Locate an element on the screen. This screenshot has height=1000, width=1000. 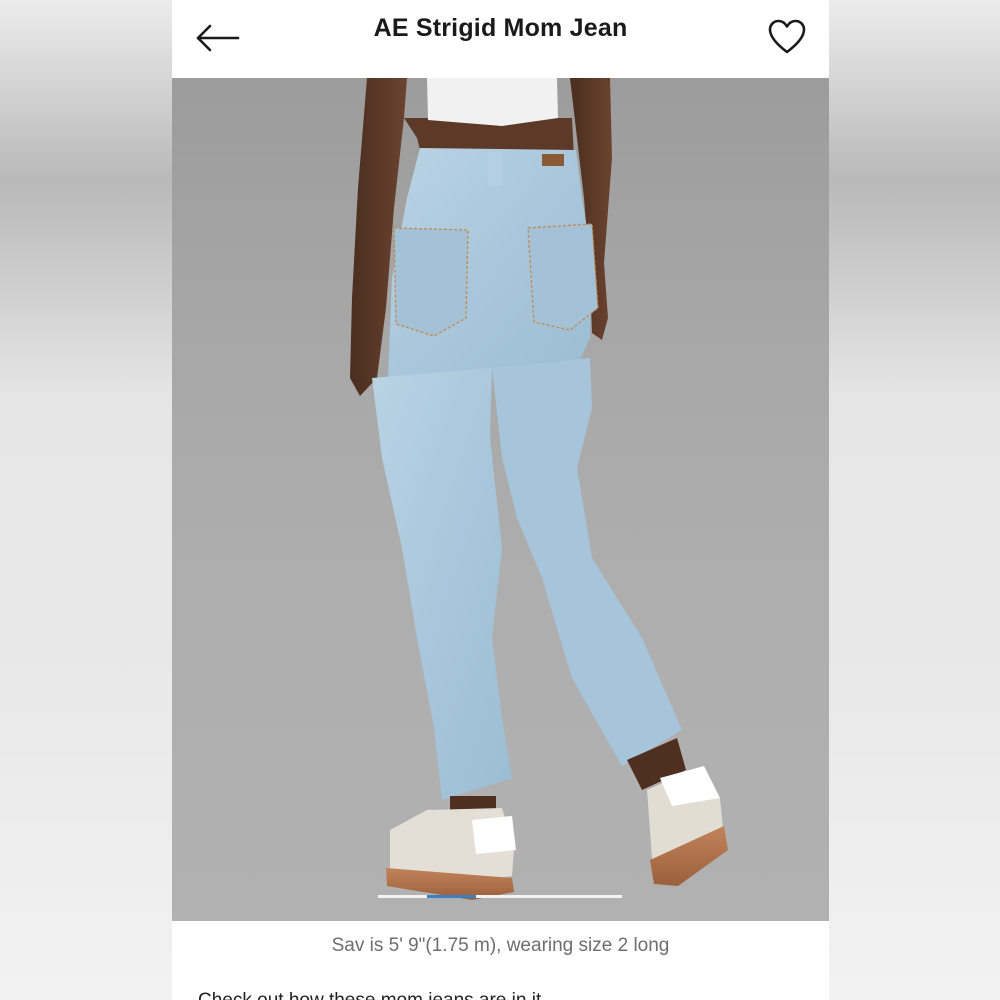
top-bar: AE Strigid Mom Jean is located at coordinates (500, 39).